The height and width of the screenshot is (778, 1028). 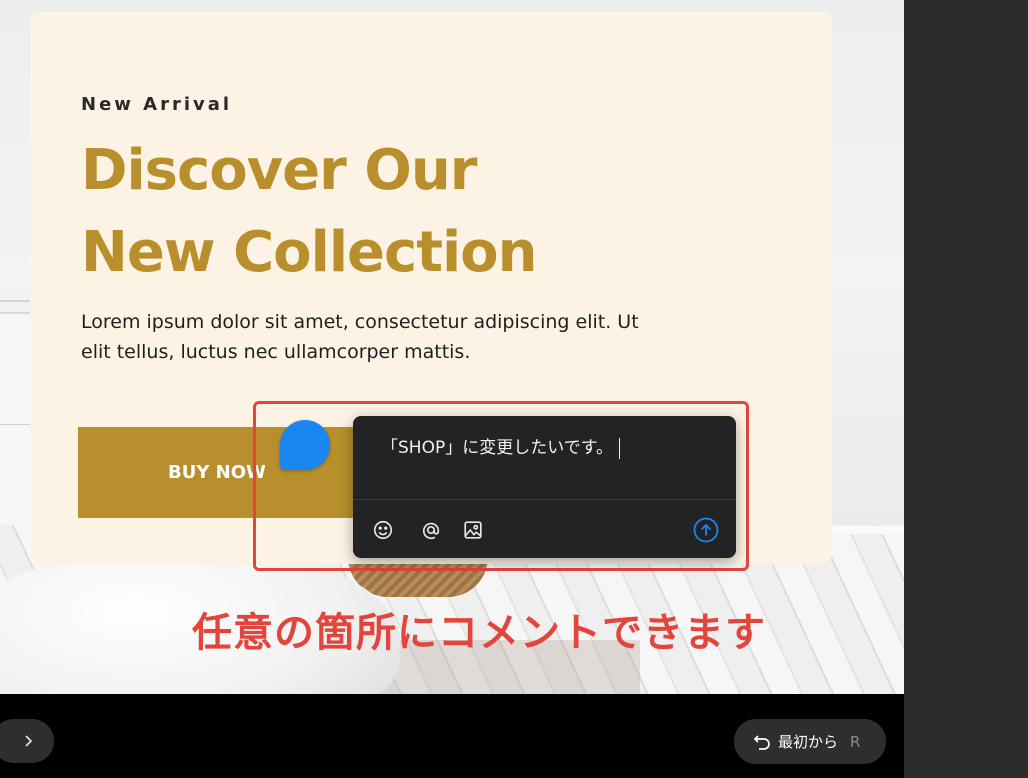 I want to click on comment-pin-icon, so click(x=305, y=445).